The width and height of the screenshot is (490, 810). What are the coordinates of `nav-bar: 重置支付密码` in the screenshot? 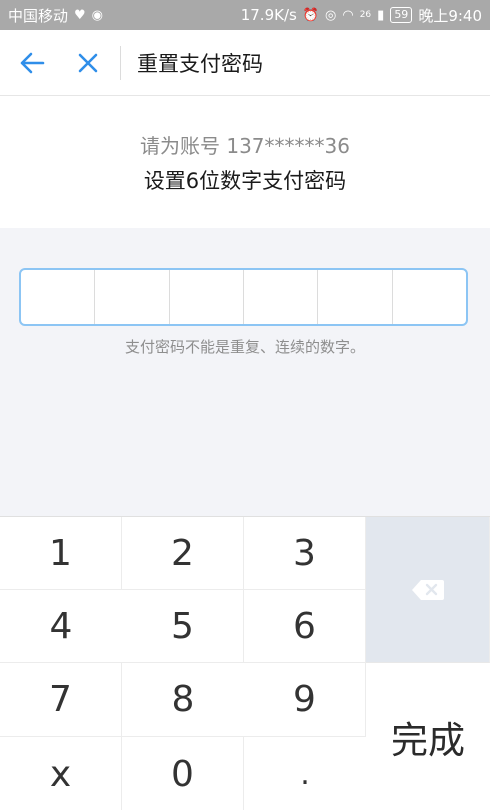 It's located at (245, 63).